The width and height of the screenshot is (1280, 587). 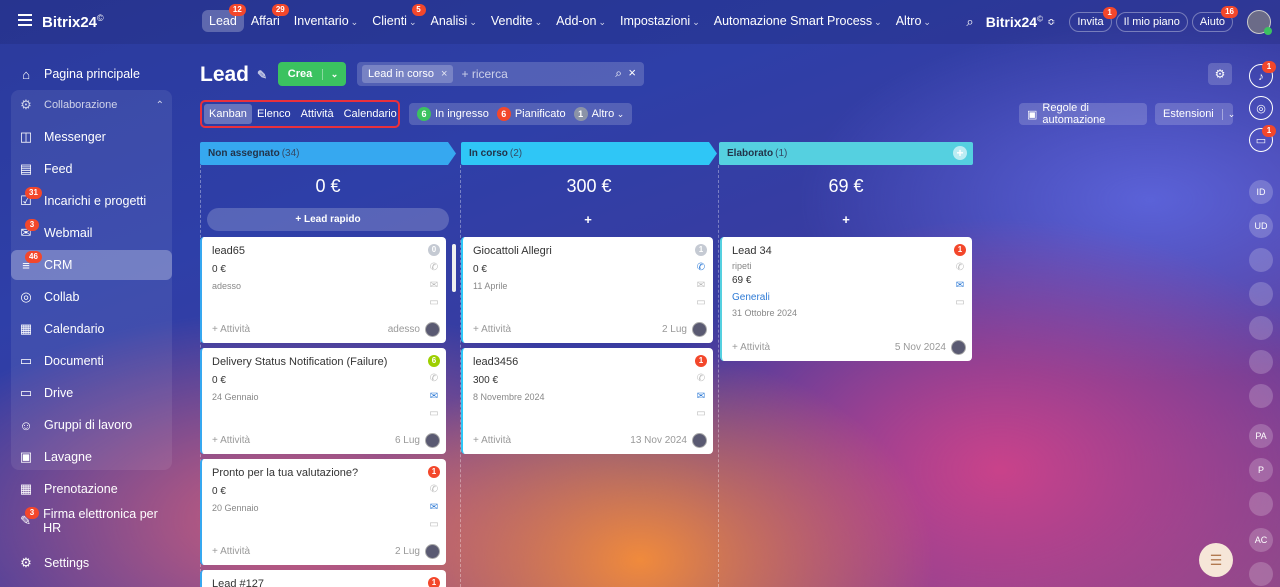 What do you see at coordinates (516, 21) in the screenshot?
I see `nav-item-vendite: Vendite ⌄` at bounding box center [516, 21].